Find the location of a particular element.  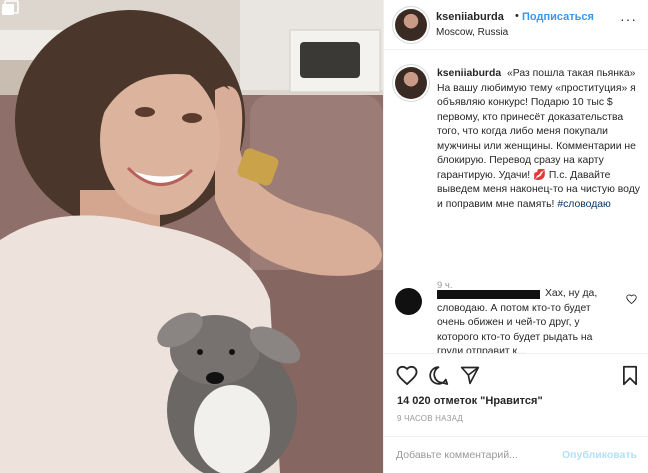

comment-heart-icon is located at coordinates (631, 299).